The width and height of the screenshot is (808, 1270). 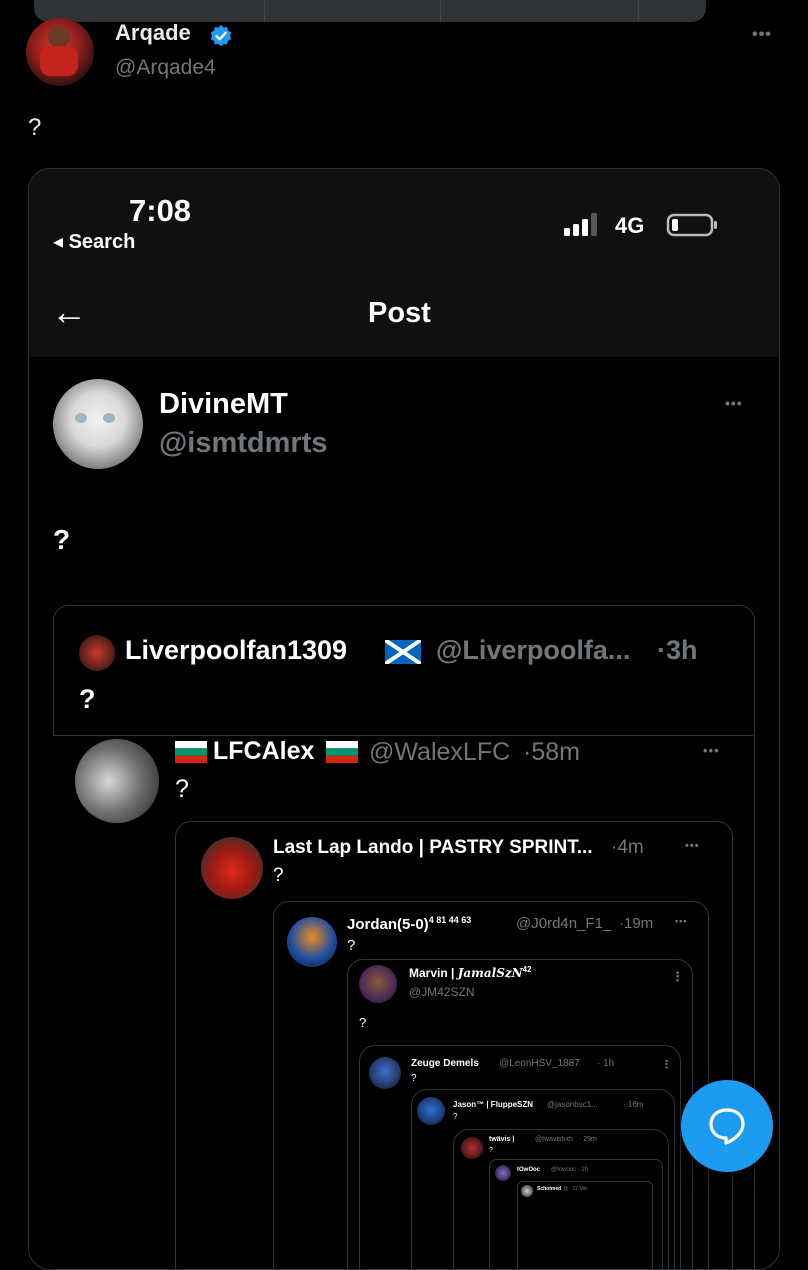 I want to click on scotland-flag-icon, so click(x=403, y=652).